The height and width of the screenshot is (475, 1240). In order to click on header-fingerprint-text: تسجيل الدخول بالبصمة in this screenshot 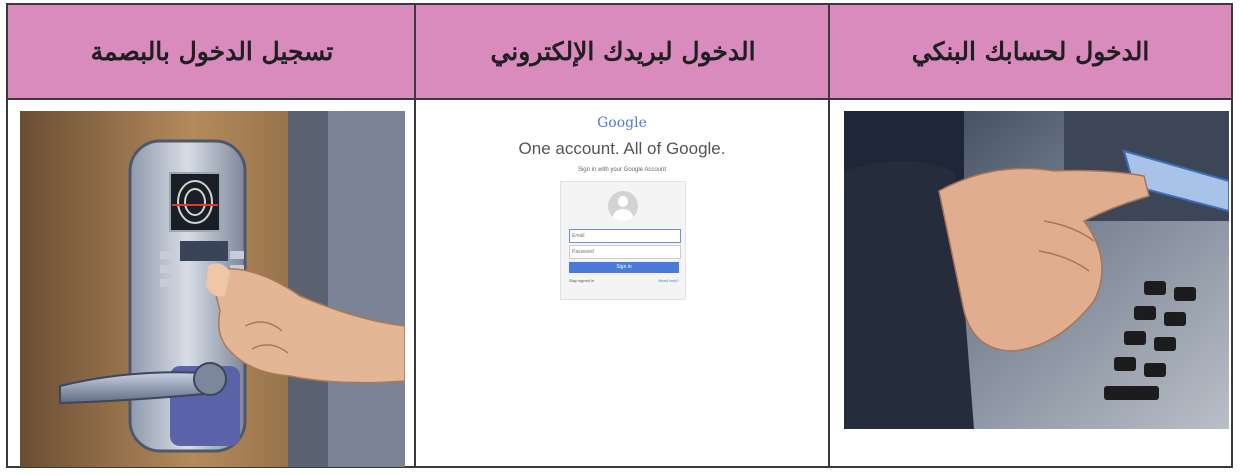, I will do `click(212, 51)`.